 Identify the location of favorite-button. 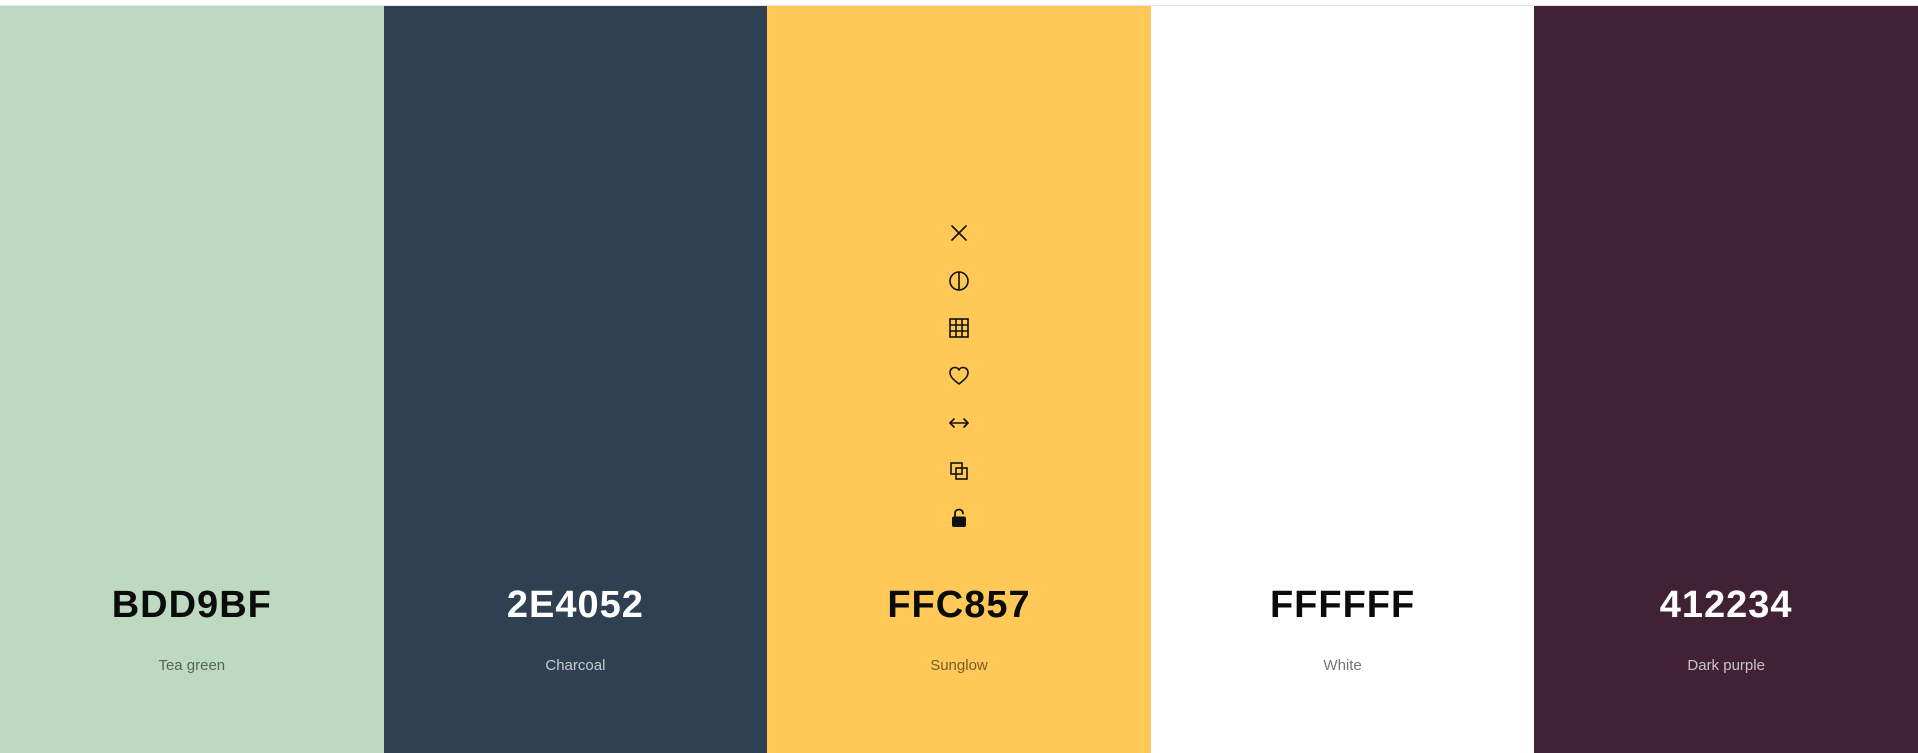
(959, 376).